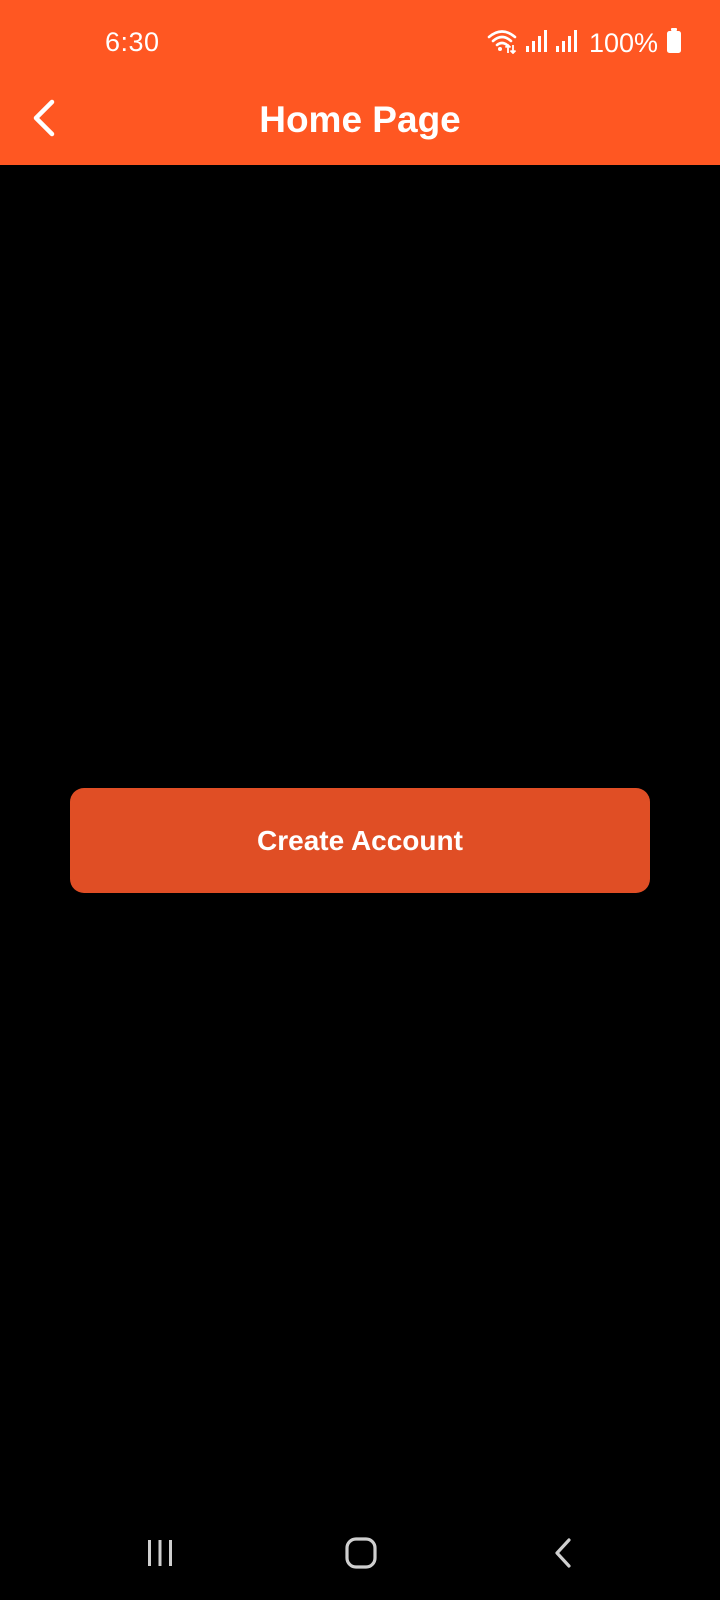 The image size is (720, 1600). Describe the element at coordinates (674, 43) in the screenshot. I see `battery-icon` at that location.